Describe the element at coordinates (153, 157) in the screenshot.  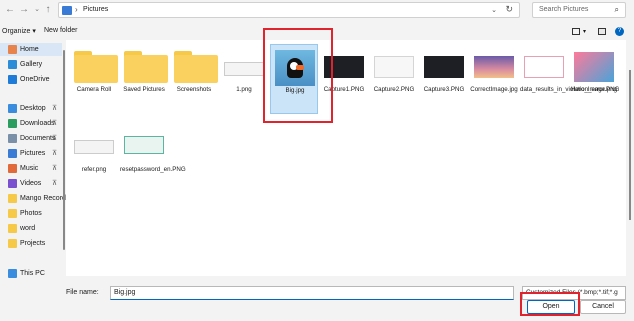
I see `file-item: resetpassword_en.PNG` at that location.